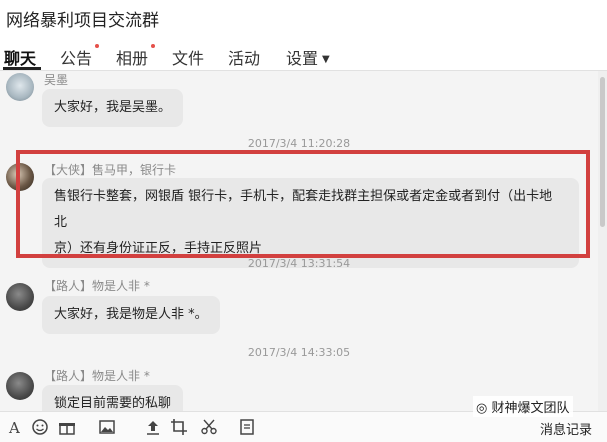  What do you see at coordinates (56, 80) in the screenshot?
I see `message-sender: 吴墨` at bounding box center [56, 80].